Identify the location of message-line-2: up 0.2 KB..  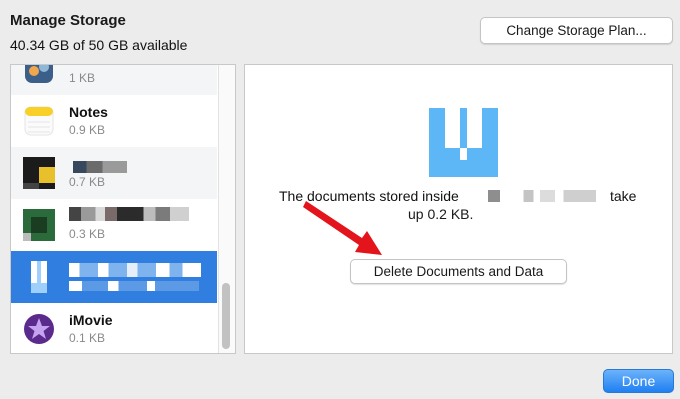
(441, 214).